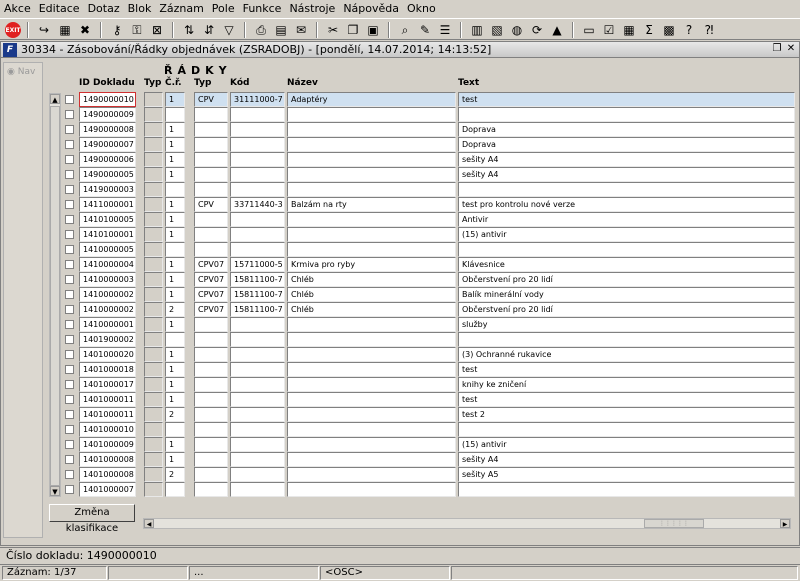  What do you see at coordinates (59, 9) in the screenshot?
I see `menu-item-1: Editace` at bounding box center [59, 9].